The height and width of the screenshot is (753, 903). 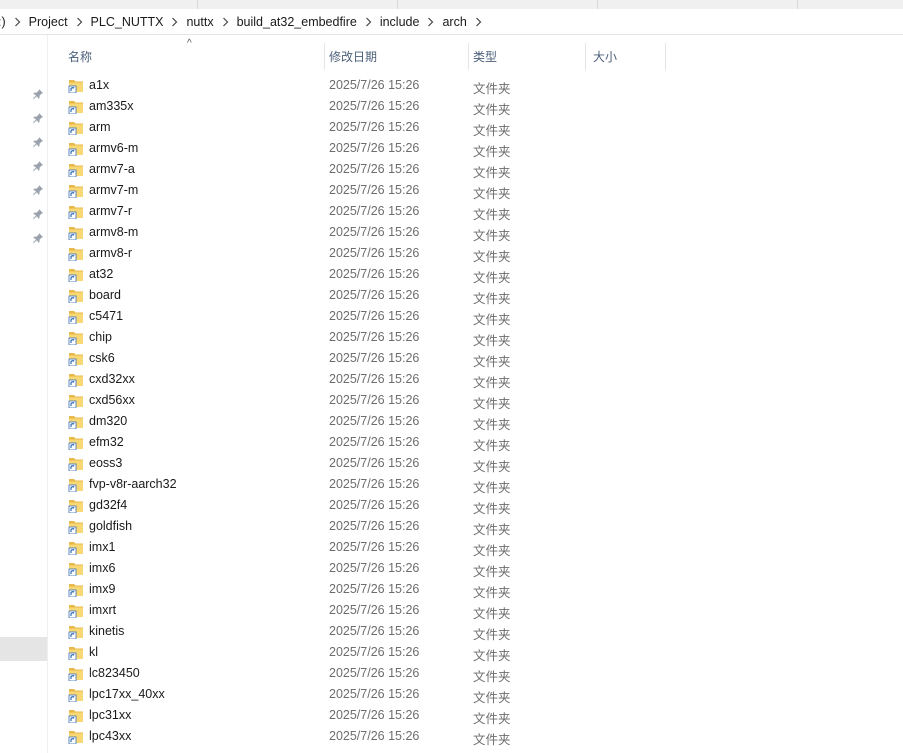 What do you see at coordinates (106, 442) in the screenshot?
I see `file-name: efm32` at bounding box center [106, 442].